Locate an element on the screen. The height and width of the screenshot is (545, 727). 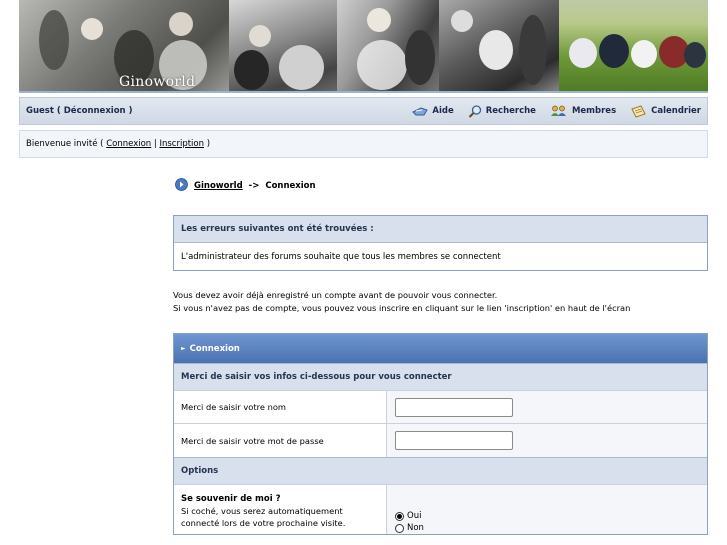
nav-calendar-label: Calendrier is located at coordinates (676, 111).